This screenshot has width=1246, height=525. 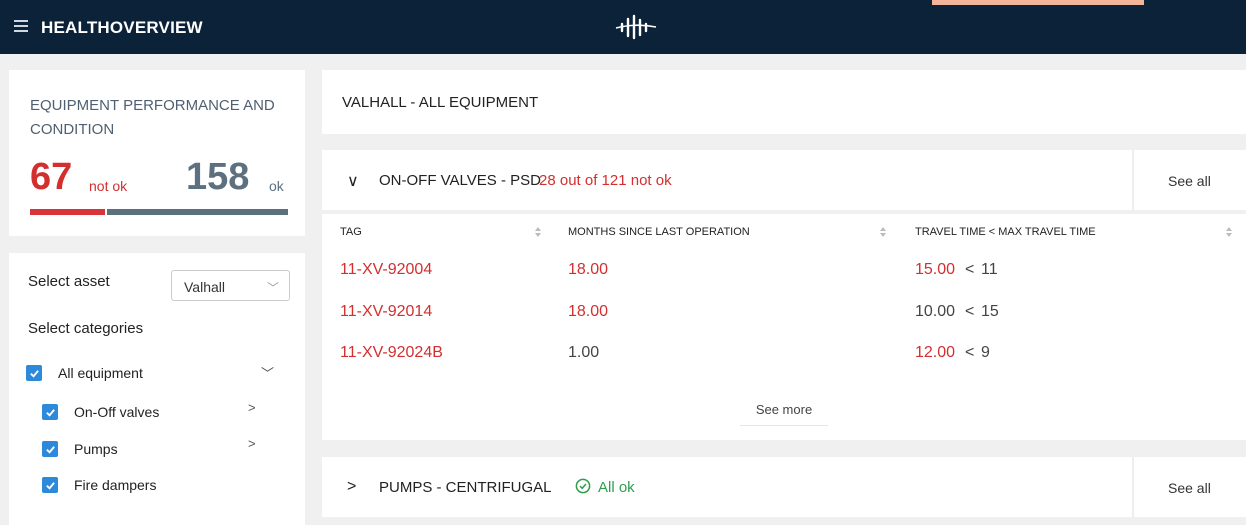 I want to click on ok-label: ok, so click(x=276, y=186).